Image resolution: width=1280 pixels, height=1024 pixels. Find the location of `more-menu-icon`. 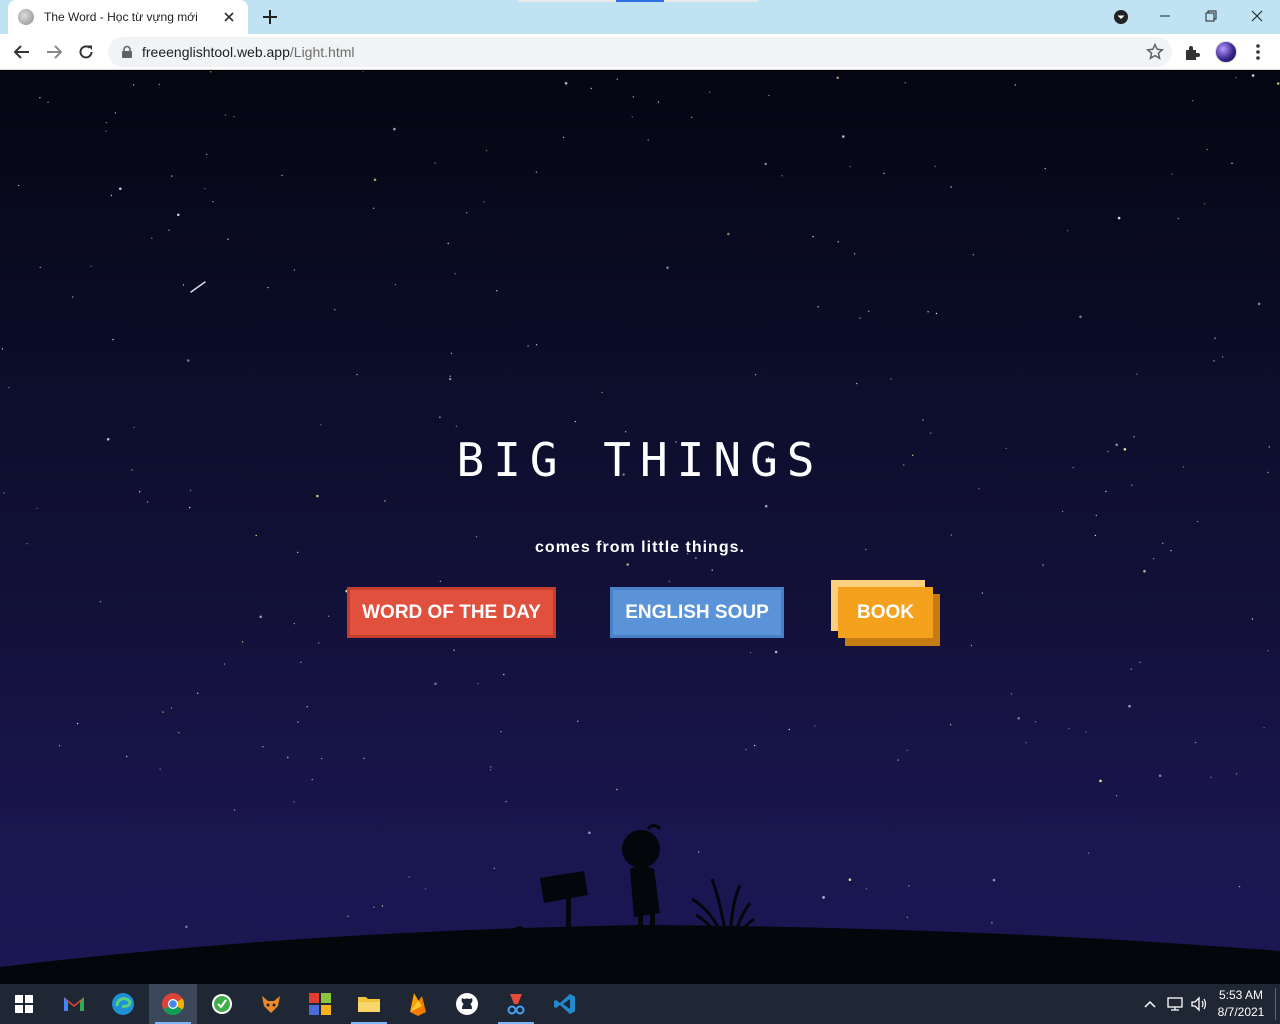

more-menu-icon is located at coordinates (1258, 52).